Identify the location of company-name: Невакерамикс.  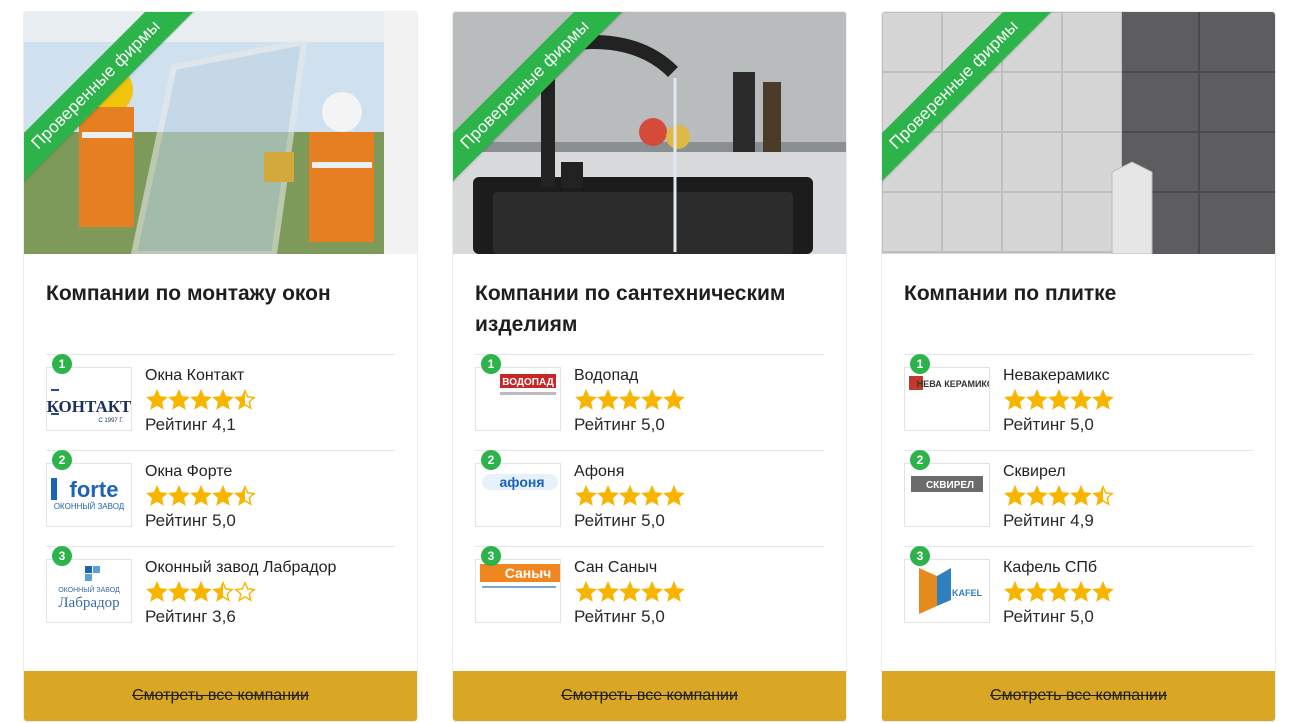
(1056, 376).